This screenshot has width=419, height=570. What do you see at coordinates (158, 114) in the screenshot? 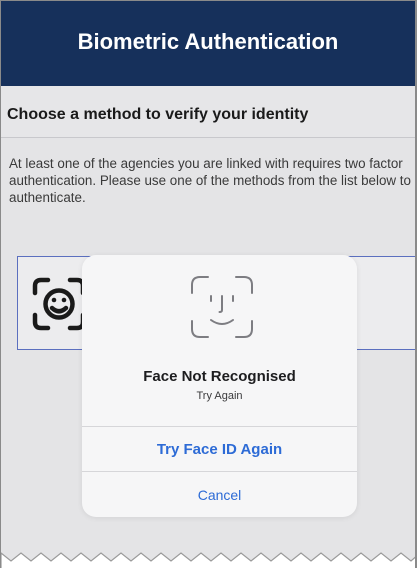
I see `section-title: Choose a method to verify your identity` at bounding box center [158, 114].